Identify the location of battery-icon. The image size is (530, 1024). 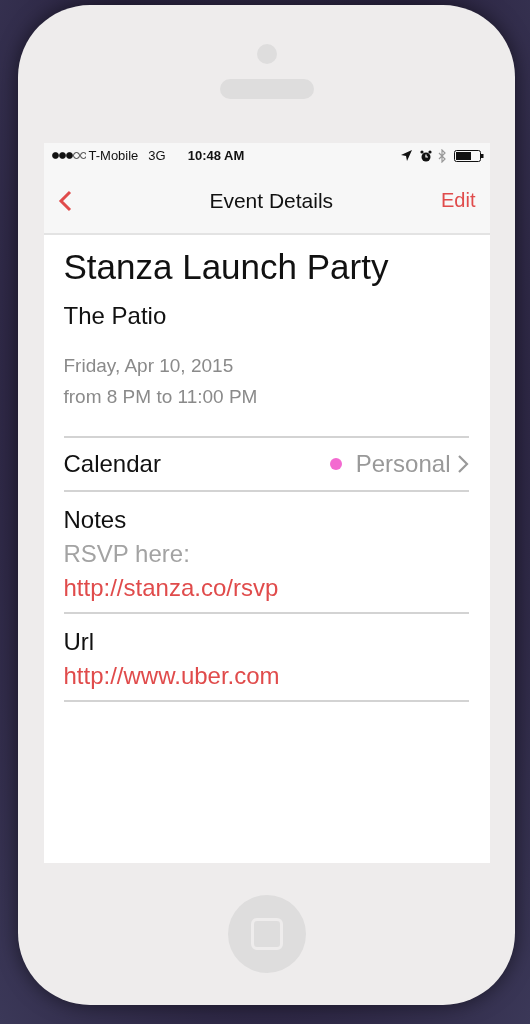
(468, 155).